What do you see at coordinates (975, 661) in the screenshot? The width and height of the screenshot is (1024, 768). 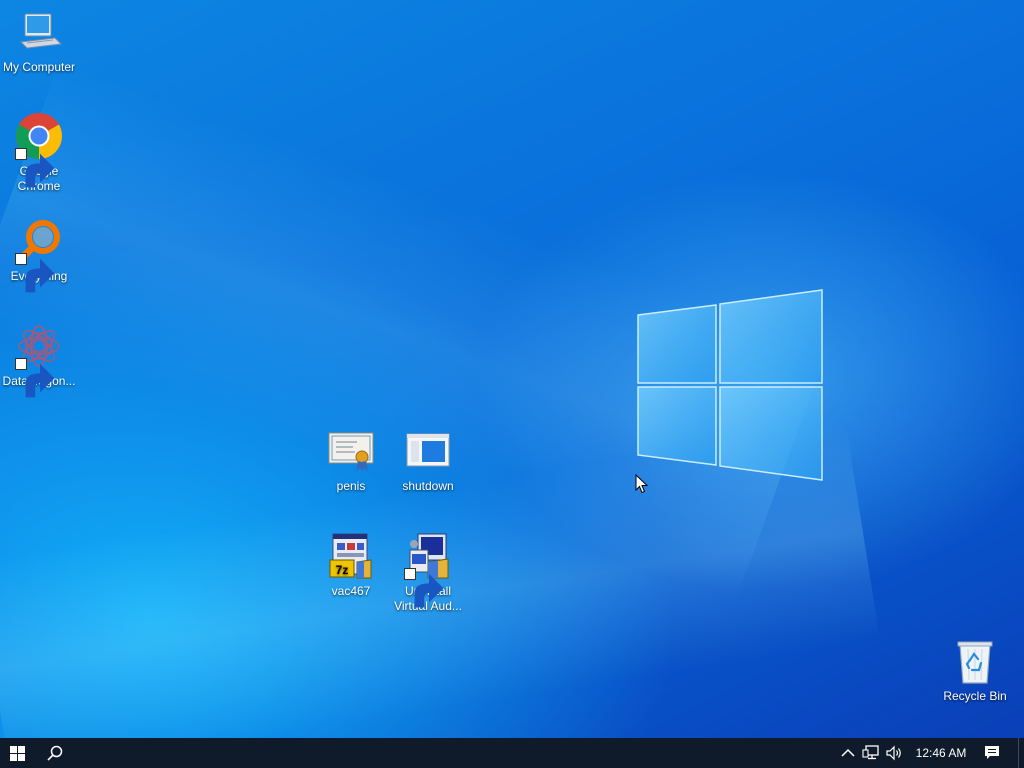 I see `recycle-bin-icon` at bounding box center [975, 661].